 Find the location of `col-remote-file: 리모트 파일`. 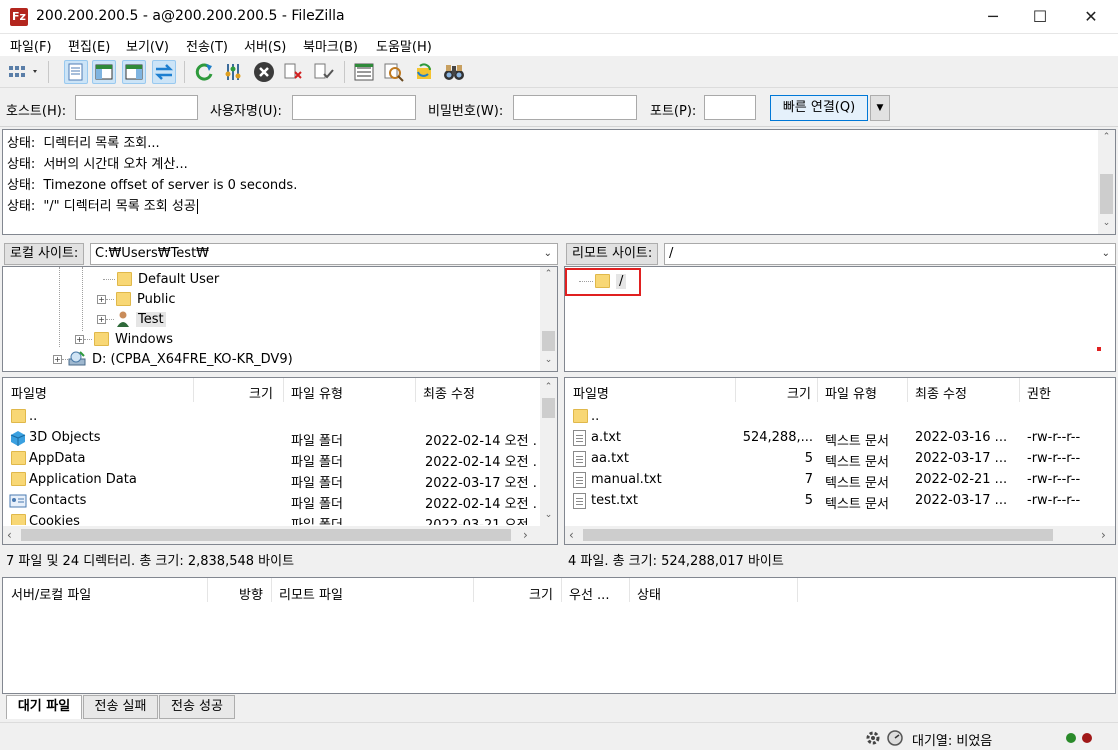

col-remote-file: 리모트 파일 is located at coordinates (311, 593).